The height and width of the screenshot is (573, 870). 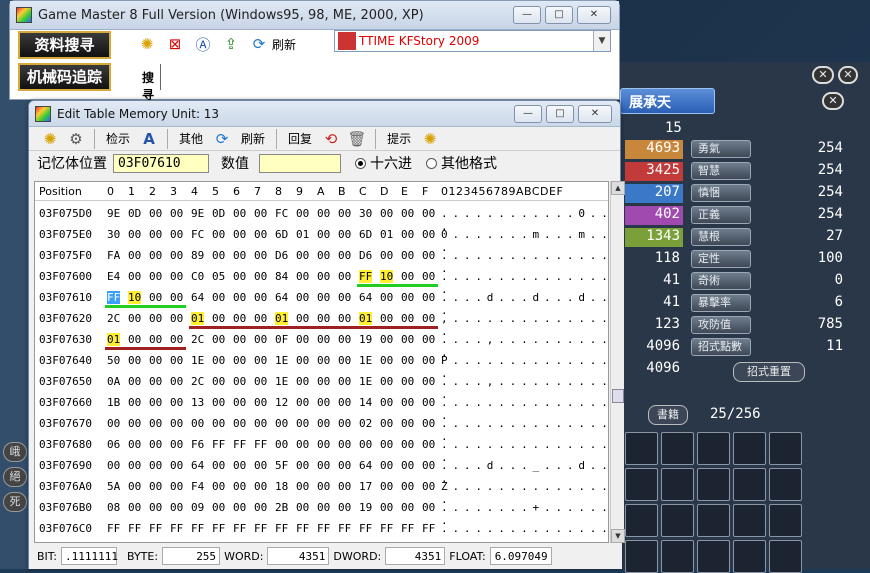 I want to click on byte-cell: 0A, so click(x=113, y=381).